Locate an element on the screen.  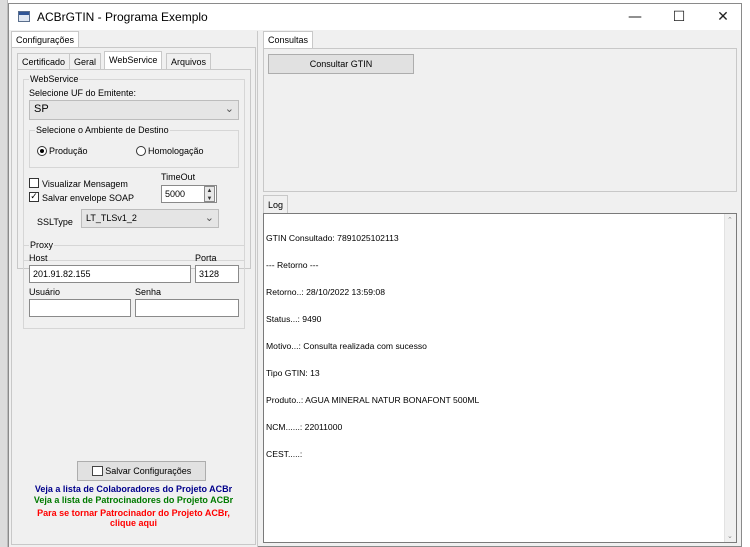
homologacao-radio is located at coordinates (141, 151).